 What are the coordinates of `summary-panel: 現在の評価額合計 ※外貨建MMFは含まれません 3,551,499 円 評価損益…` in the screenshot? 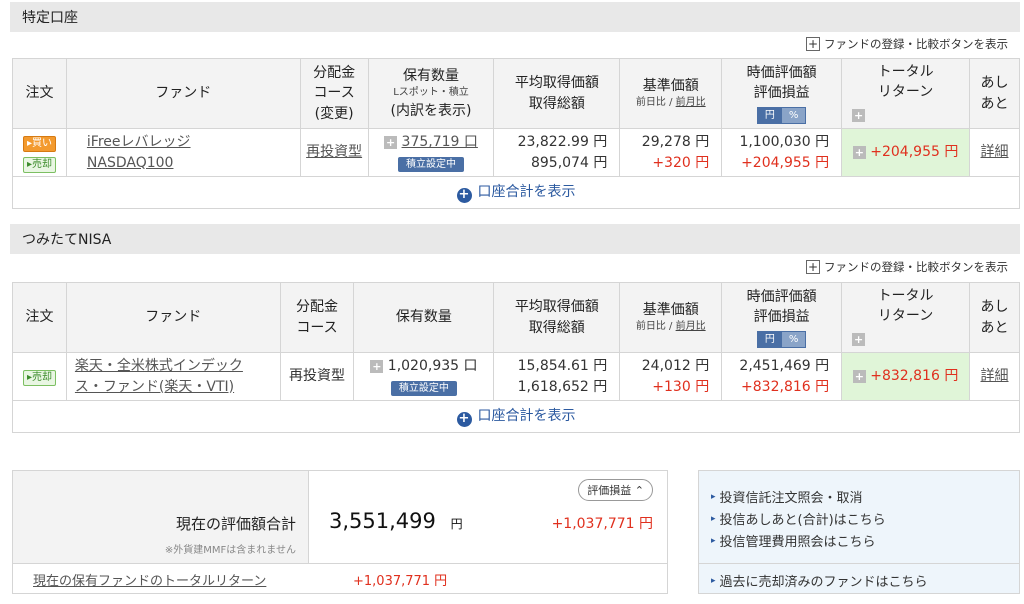 It's located at (340, 532).